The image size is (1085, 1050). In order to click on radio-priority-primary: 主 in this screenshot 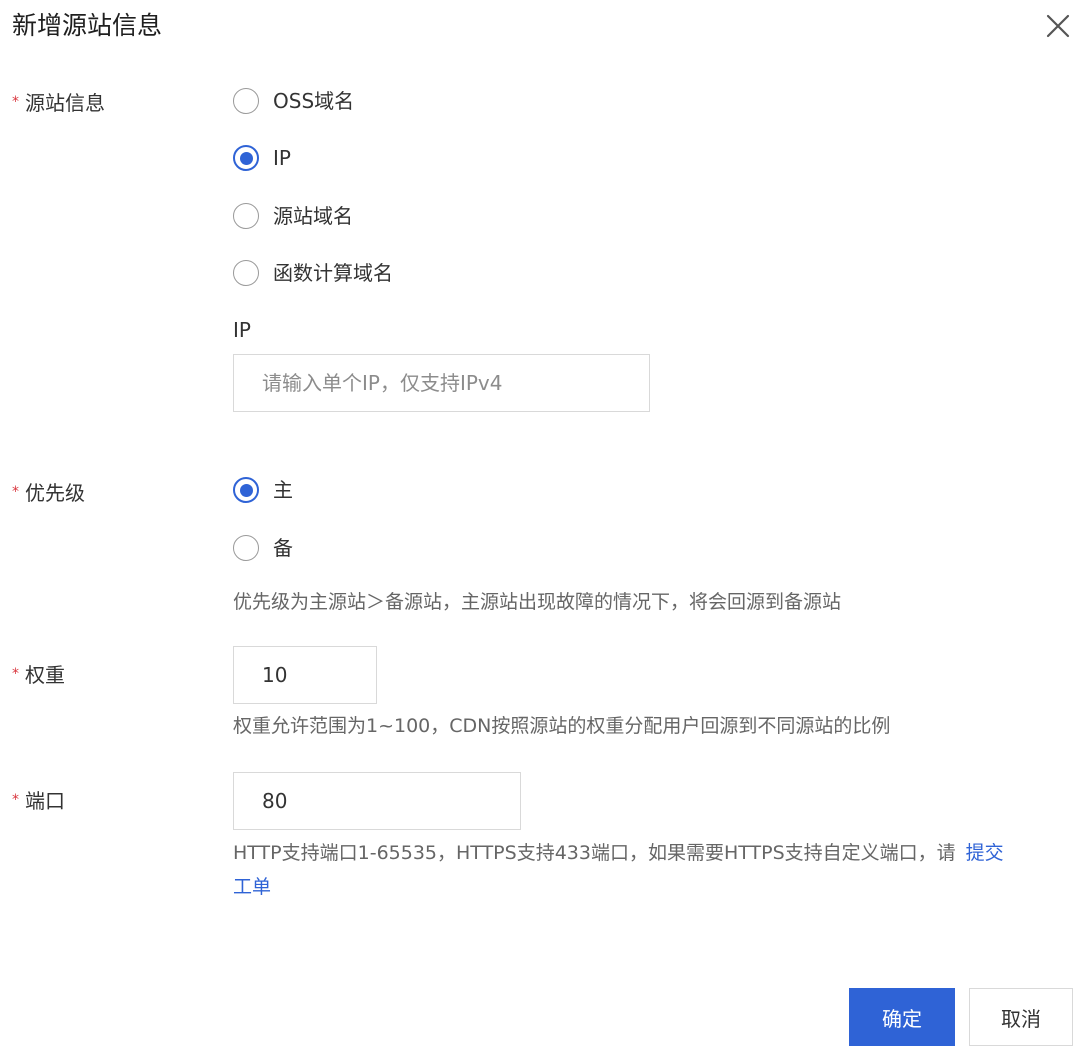, I will do `click(263, 490)`.